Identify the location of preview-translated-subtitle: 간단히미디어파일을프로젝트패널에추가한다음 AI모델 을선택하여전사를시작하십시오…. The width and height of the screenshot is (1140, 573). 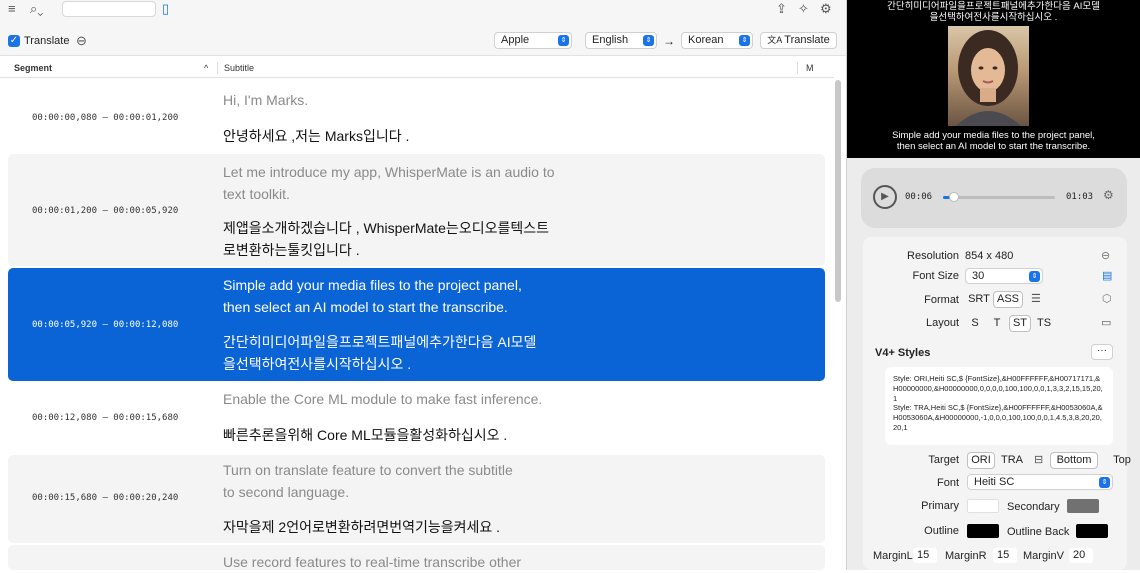
(993, 12).